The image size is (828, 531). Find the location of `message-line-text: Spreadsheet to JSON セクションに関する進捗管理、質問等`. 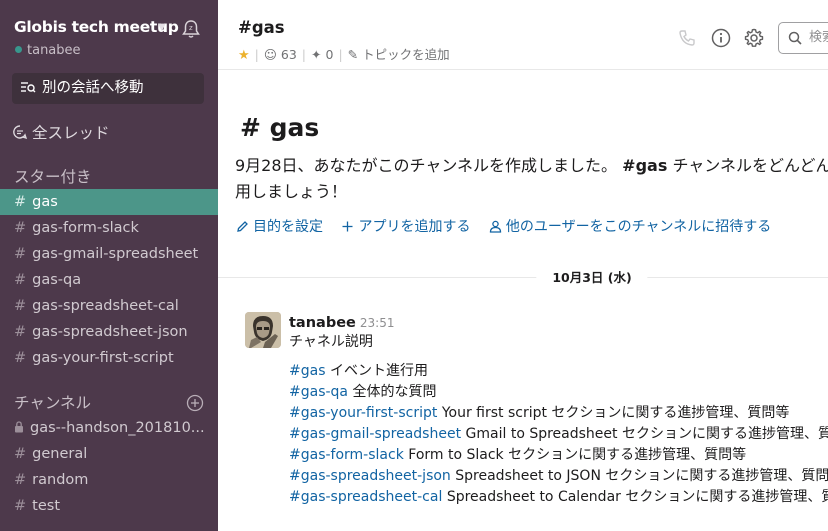

message-line-text: Spreadsheet to JSON セクションに関する進捗管理、質問等 is located at coordinates (641, 476).